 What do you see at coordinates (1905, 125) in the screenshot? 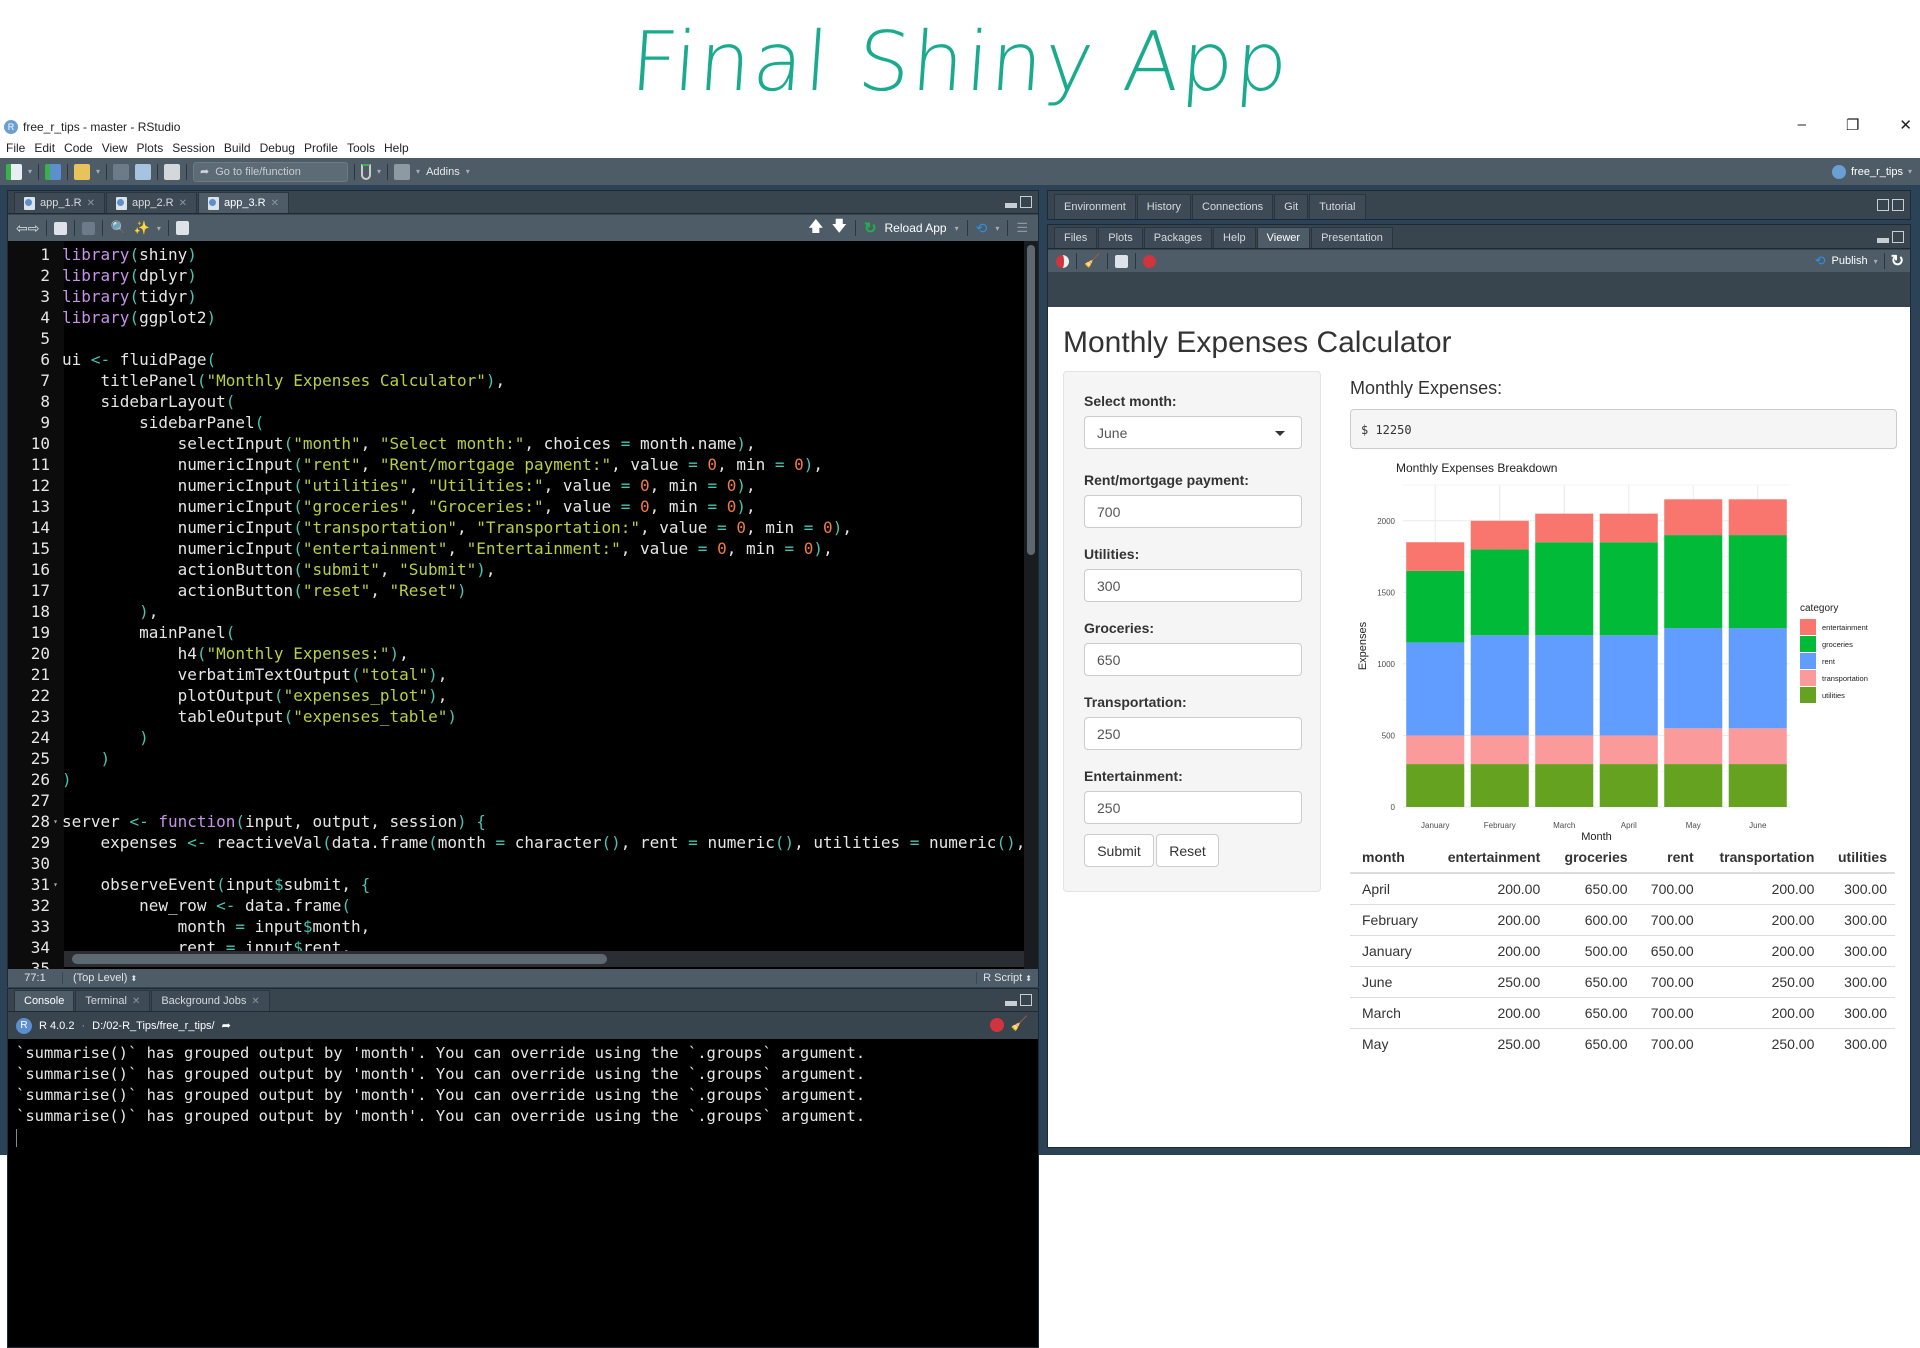
I see `close-button: ✕` at bounding box center [1905, 125].